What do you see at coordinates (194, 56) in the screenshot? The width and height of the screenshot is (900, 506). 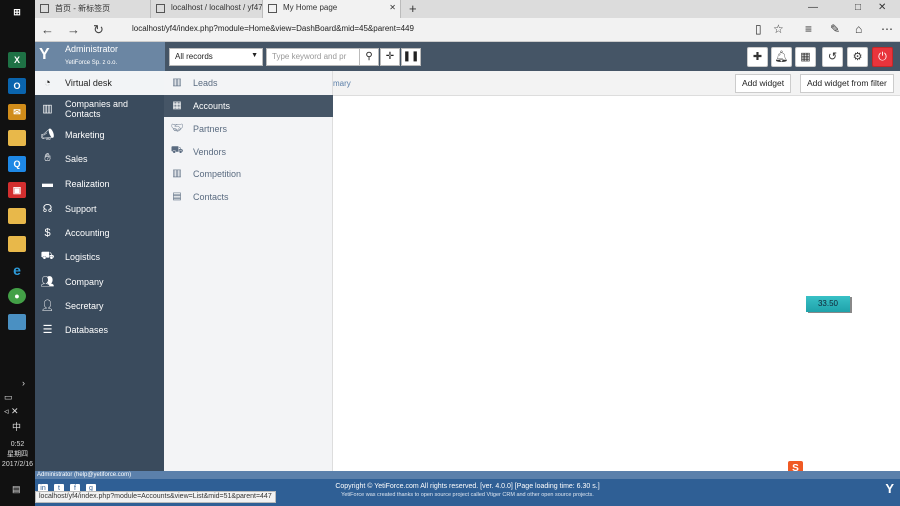 I see `search-module-value: All records` at bounding box center [194, 56].